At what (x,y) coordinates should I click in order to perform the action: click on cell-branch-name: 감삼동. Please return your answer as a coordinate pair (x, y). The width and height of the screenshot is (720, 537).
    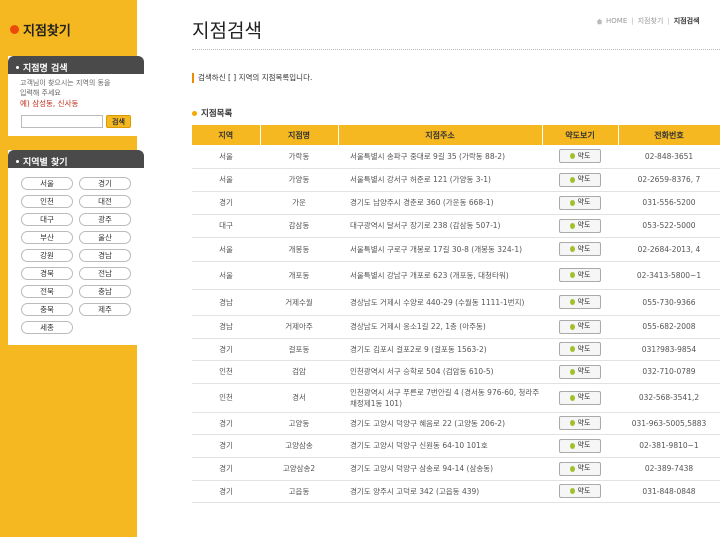
    Looking at the image, I should click on (299, 226).